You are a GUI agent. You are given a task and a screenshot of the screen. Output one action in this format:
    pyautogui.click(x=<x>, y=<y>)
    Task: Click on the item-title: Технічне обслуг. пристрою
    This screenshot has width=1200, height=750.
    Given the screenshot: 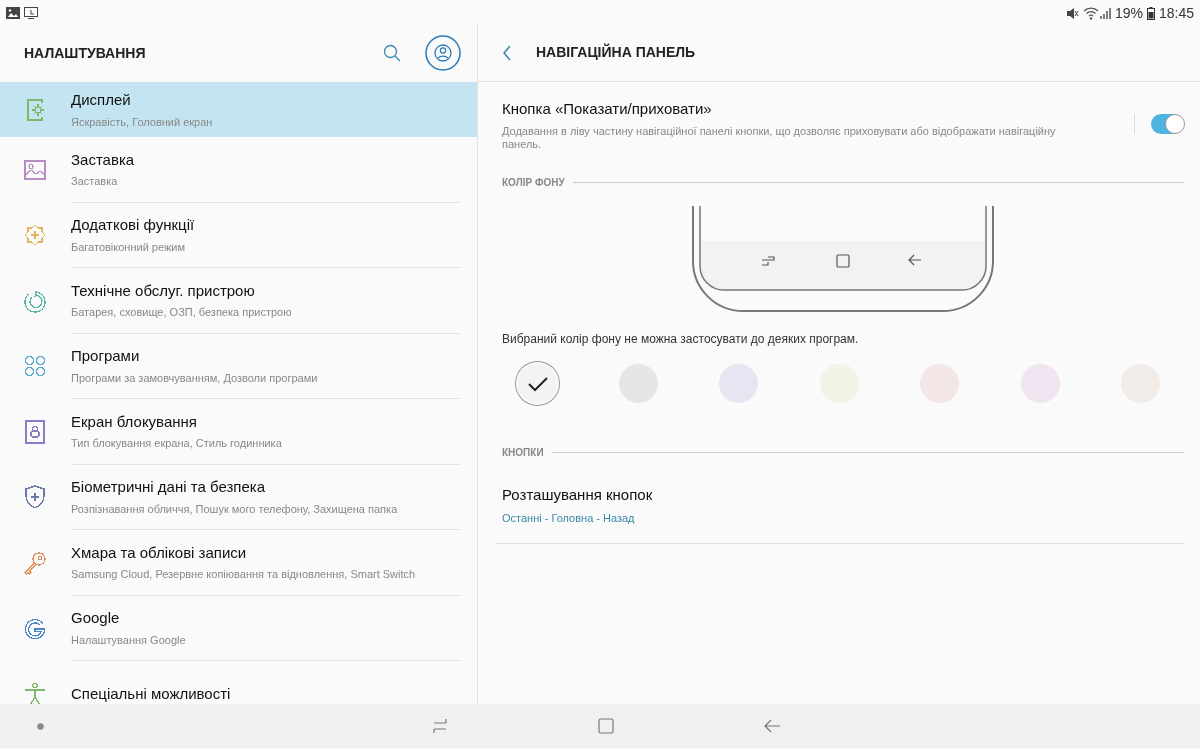 What is the action you would take?
    pyautogui.click(x=163, y=290)
    